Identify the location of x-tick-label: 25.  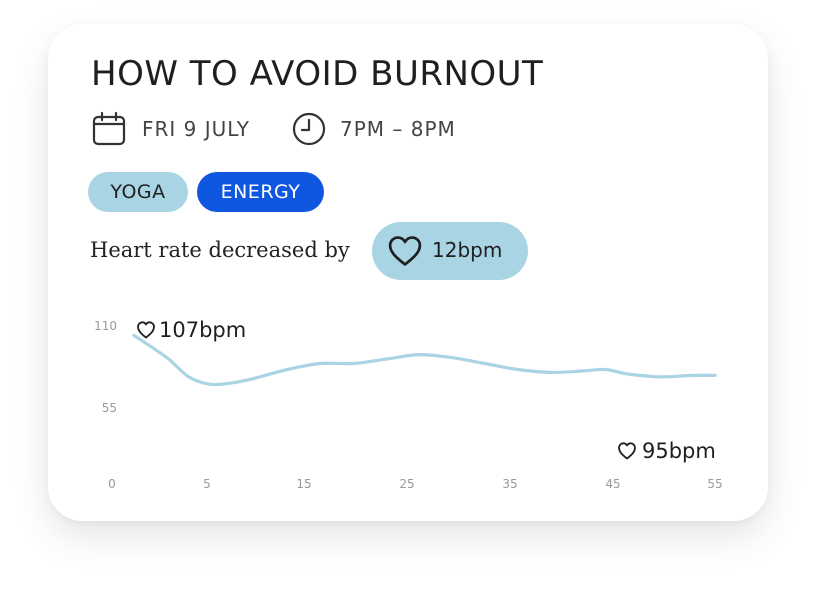
(406, 484).